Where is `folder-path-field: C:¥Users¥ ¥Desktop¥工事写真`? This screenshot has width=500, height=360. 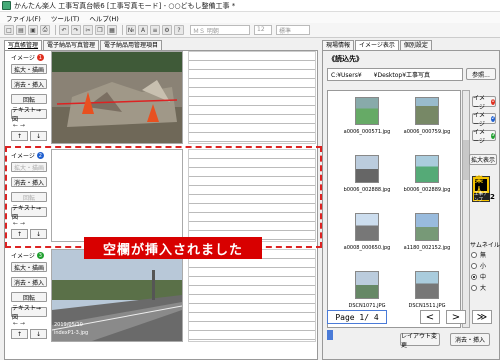
folder-path-field: C:¥Users¥ ¥Desktop¥工事写真 is located at coordinates (395, 74).